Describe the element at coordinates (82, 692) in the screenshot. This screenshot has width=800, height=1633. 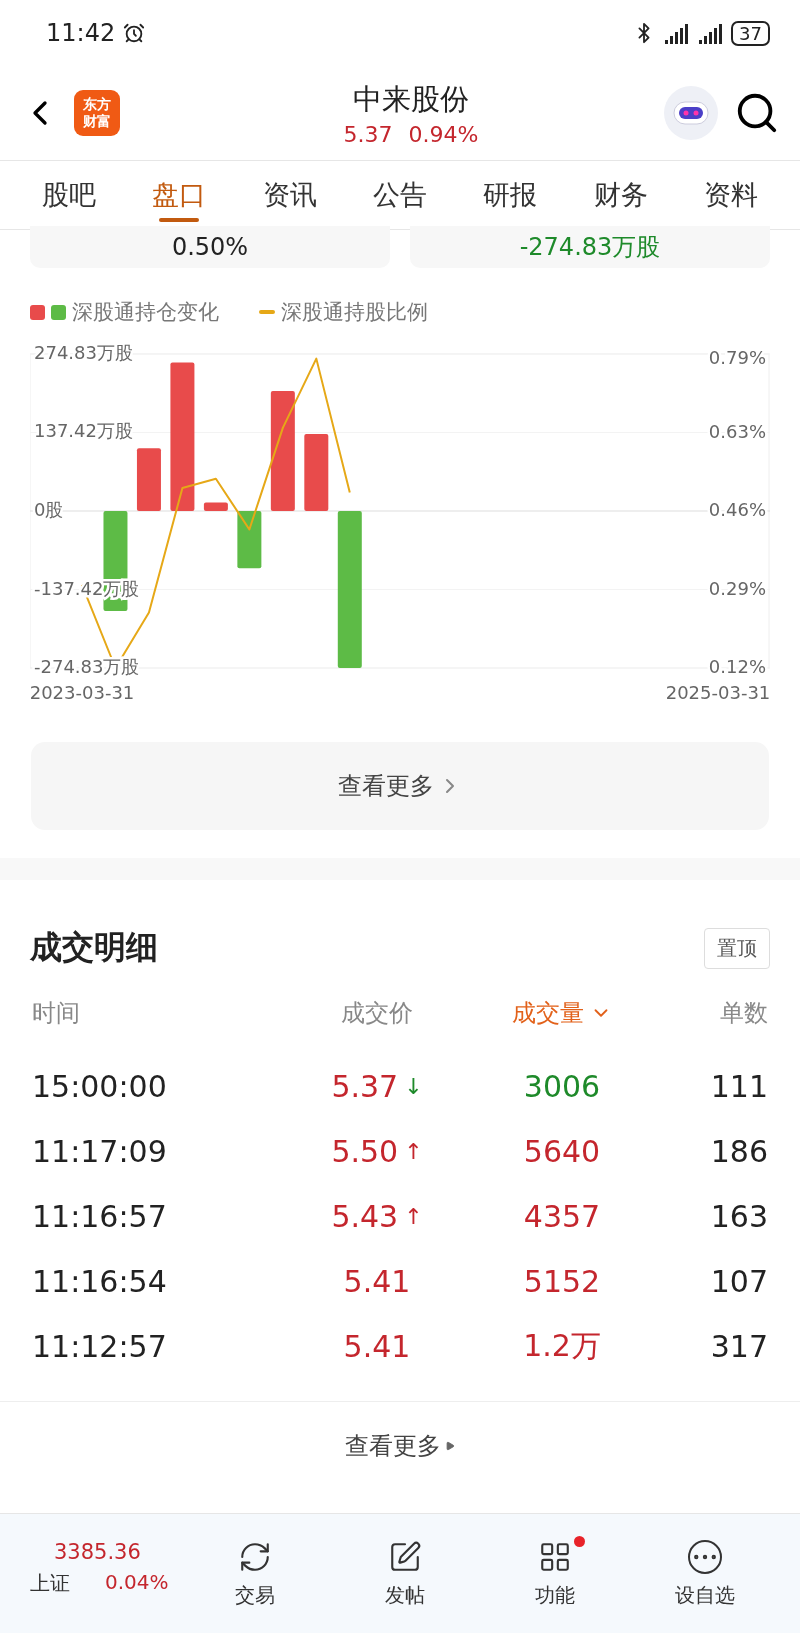
I see `axis-label: 2023-03-31` at that location.